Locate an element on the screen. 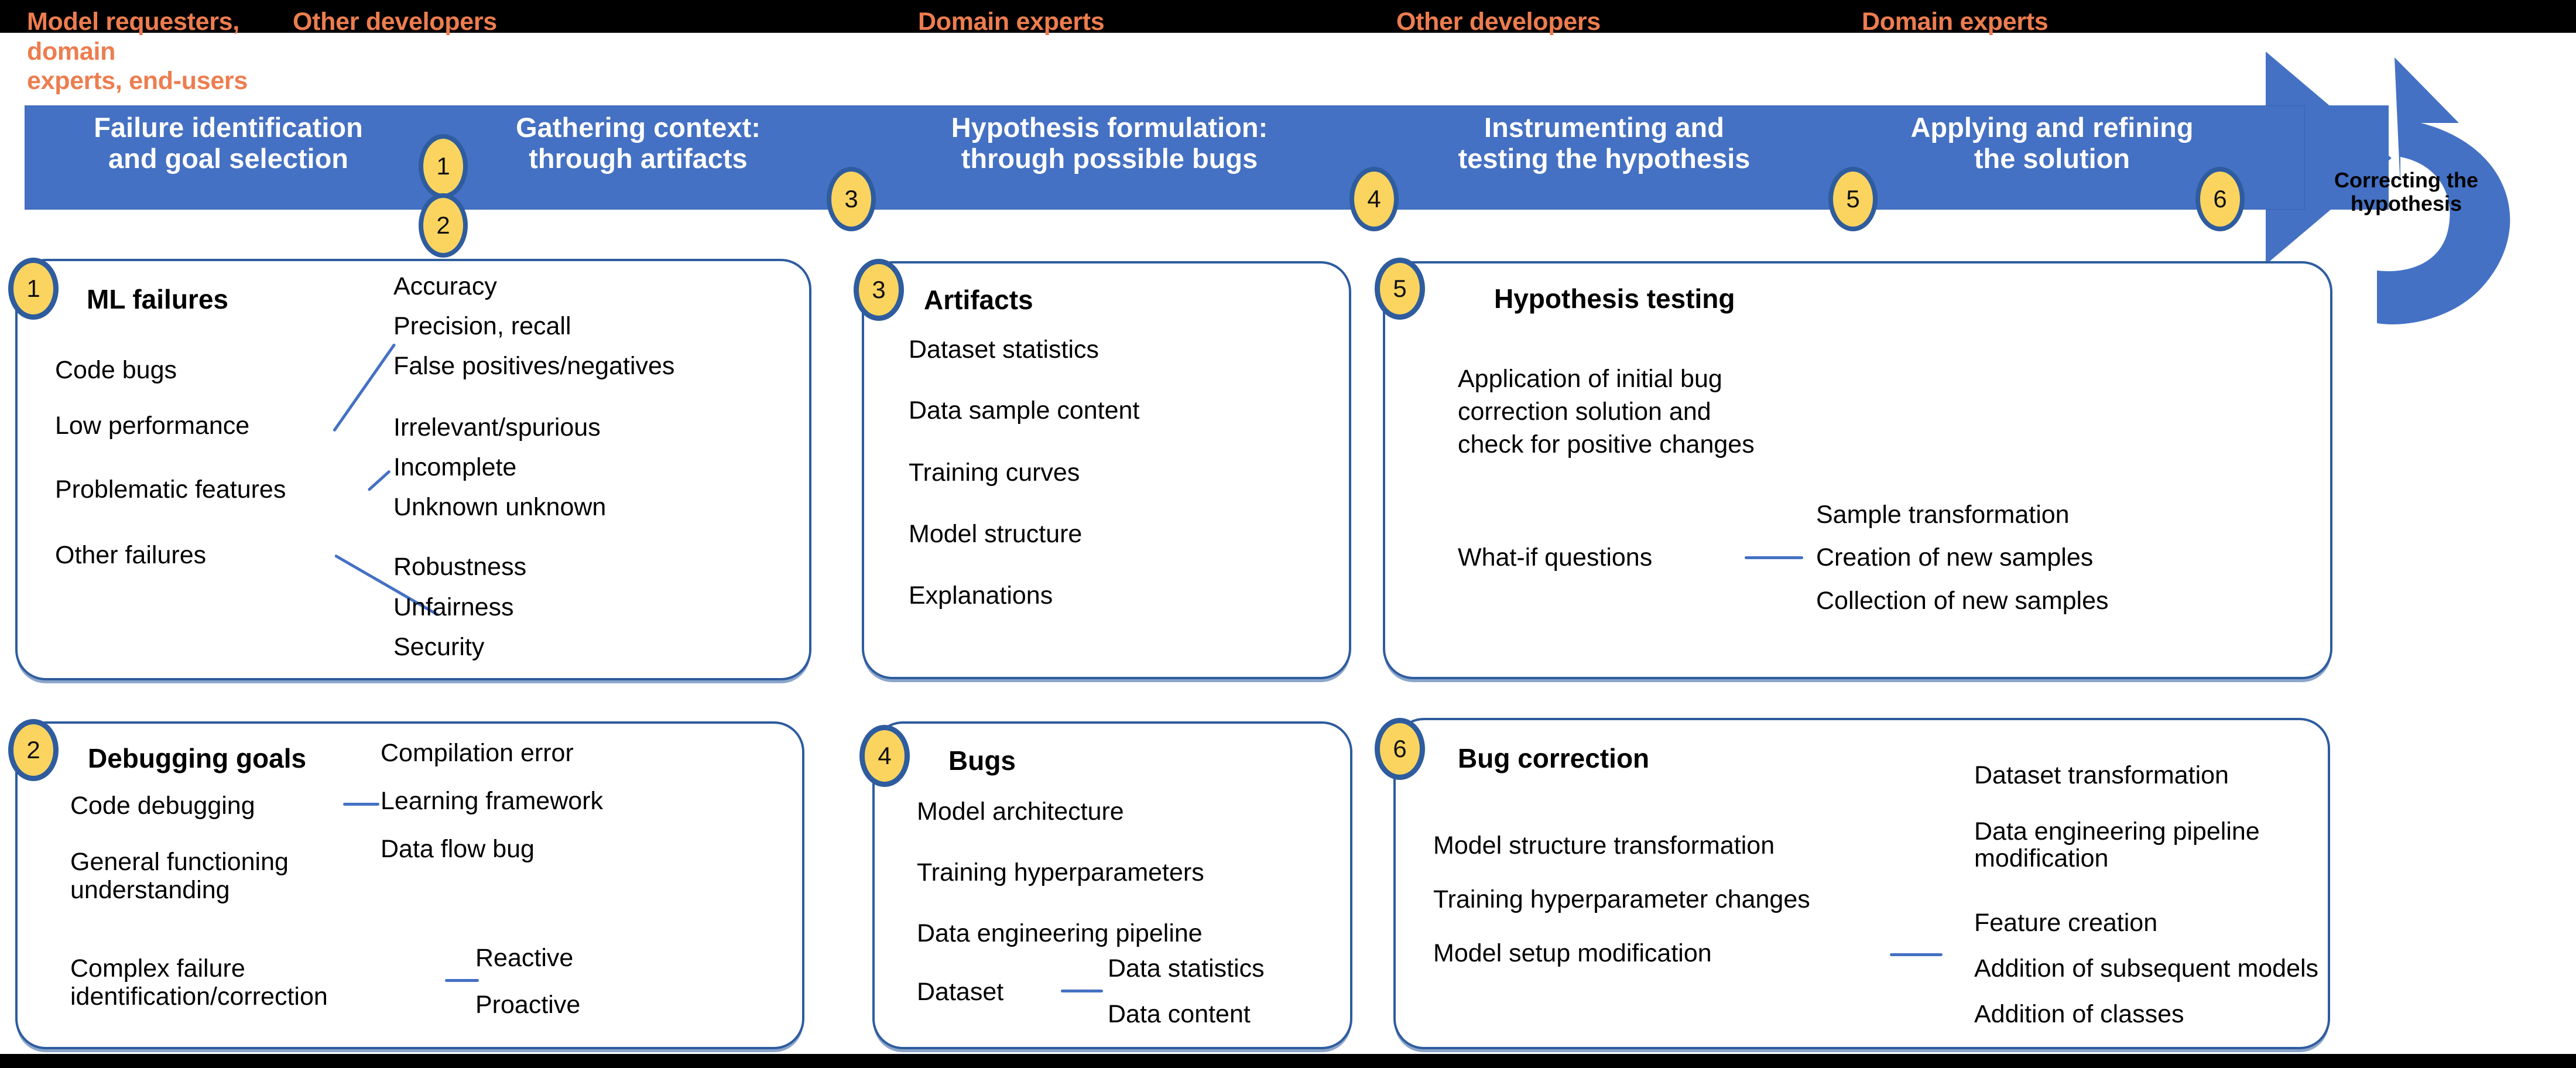  ml-failure-right-5: Unknown unknown is located at coordinates (500, 507).